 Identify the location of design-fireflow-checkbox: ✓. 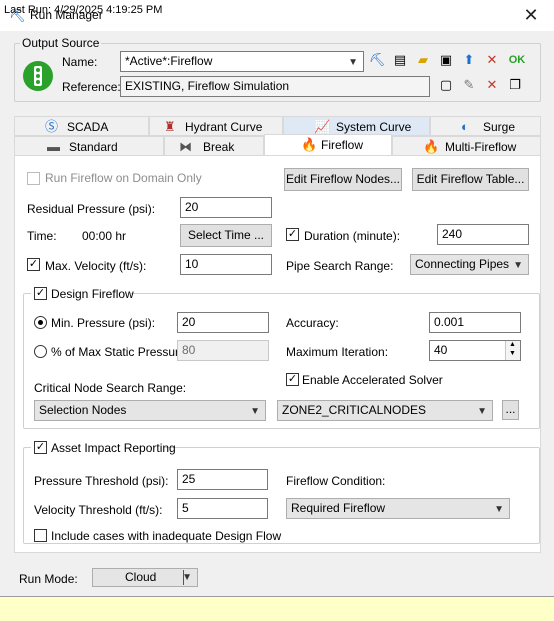
(40, 293).